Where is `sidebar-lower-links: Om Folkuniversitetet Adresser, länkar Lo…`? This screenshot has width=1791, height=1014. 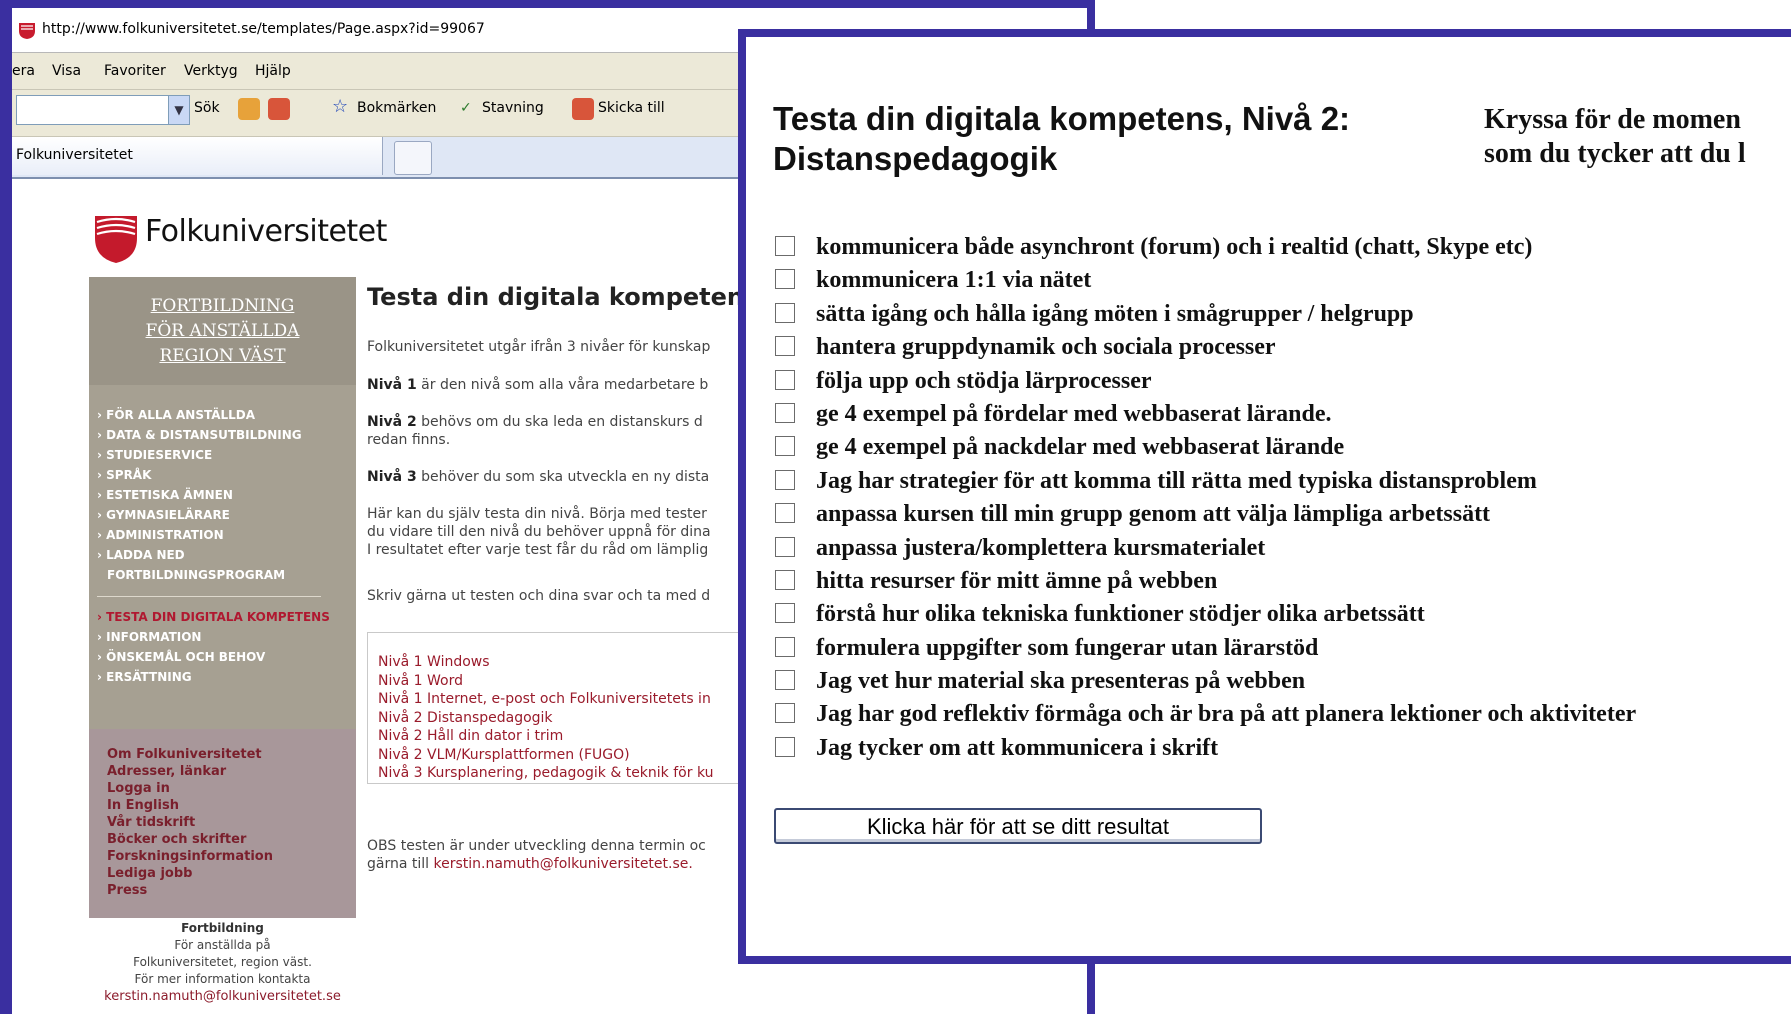
sidebar-lower-links: Om Folkuniversitetet Adresser, länkar Lo… is located at coordinates (222, 823).